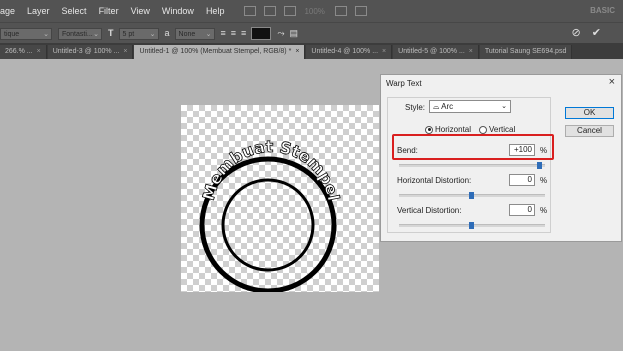  Describe the element at coordinates (589, 113) in the screenshot. I see `ok-button: OK` at that location.